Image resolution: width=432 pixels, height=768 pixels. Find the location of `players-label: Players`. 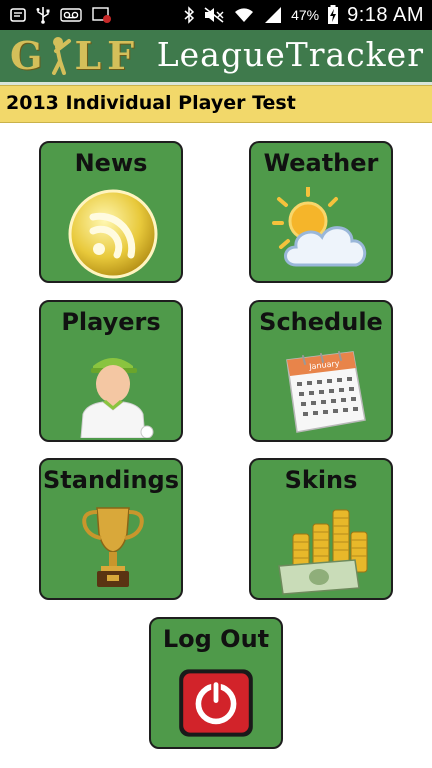

players-label: Players is located at coordinates (111, 322).